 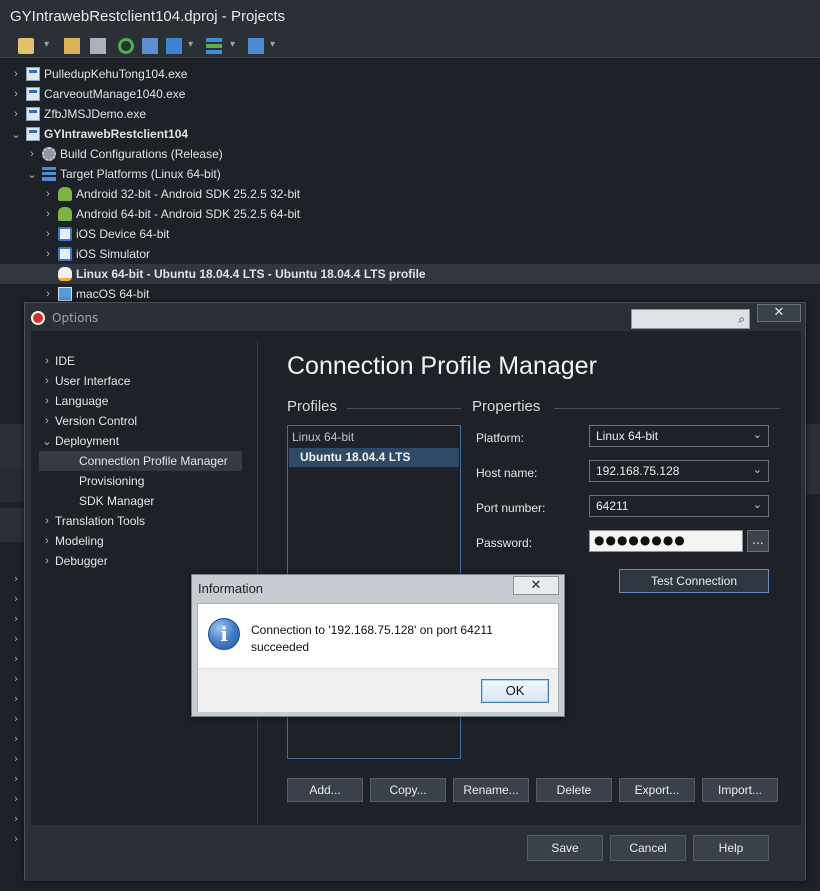 I want to click on tree-item-label: ZfbJMSJDemo.exe, so click(x=95, y=114).